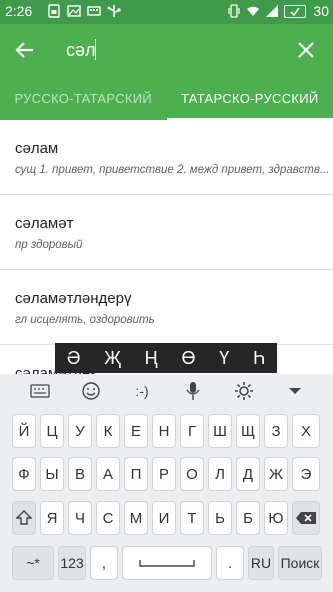  Describe the element at coordinates (276, 474) in the screenshot. I see `key: Ж` at that location.